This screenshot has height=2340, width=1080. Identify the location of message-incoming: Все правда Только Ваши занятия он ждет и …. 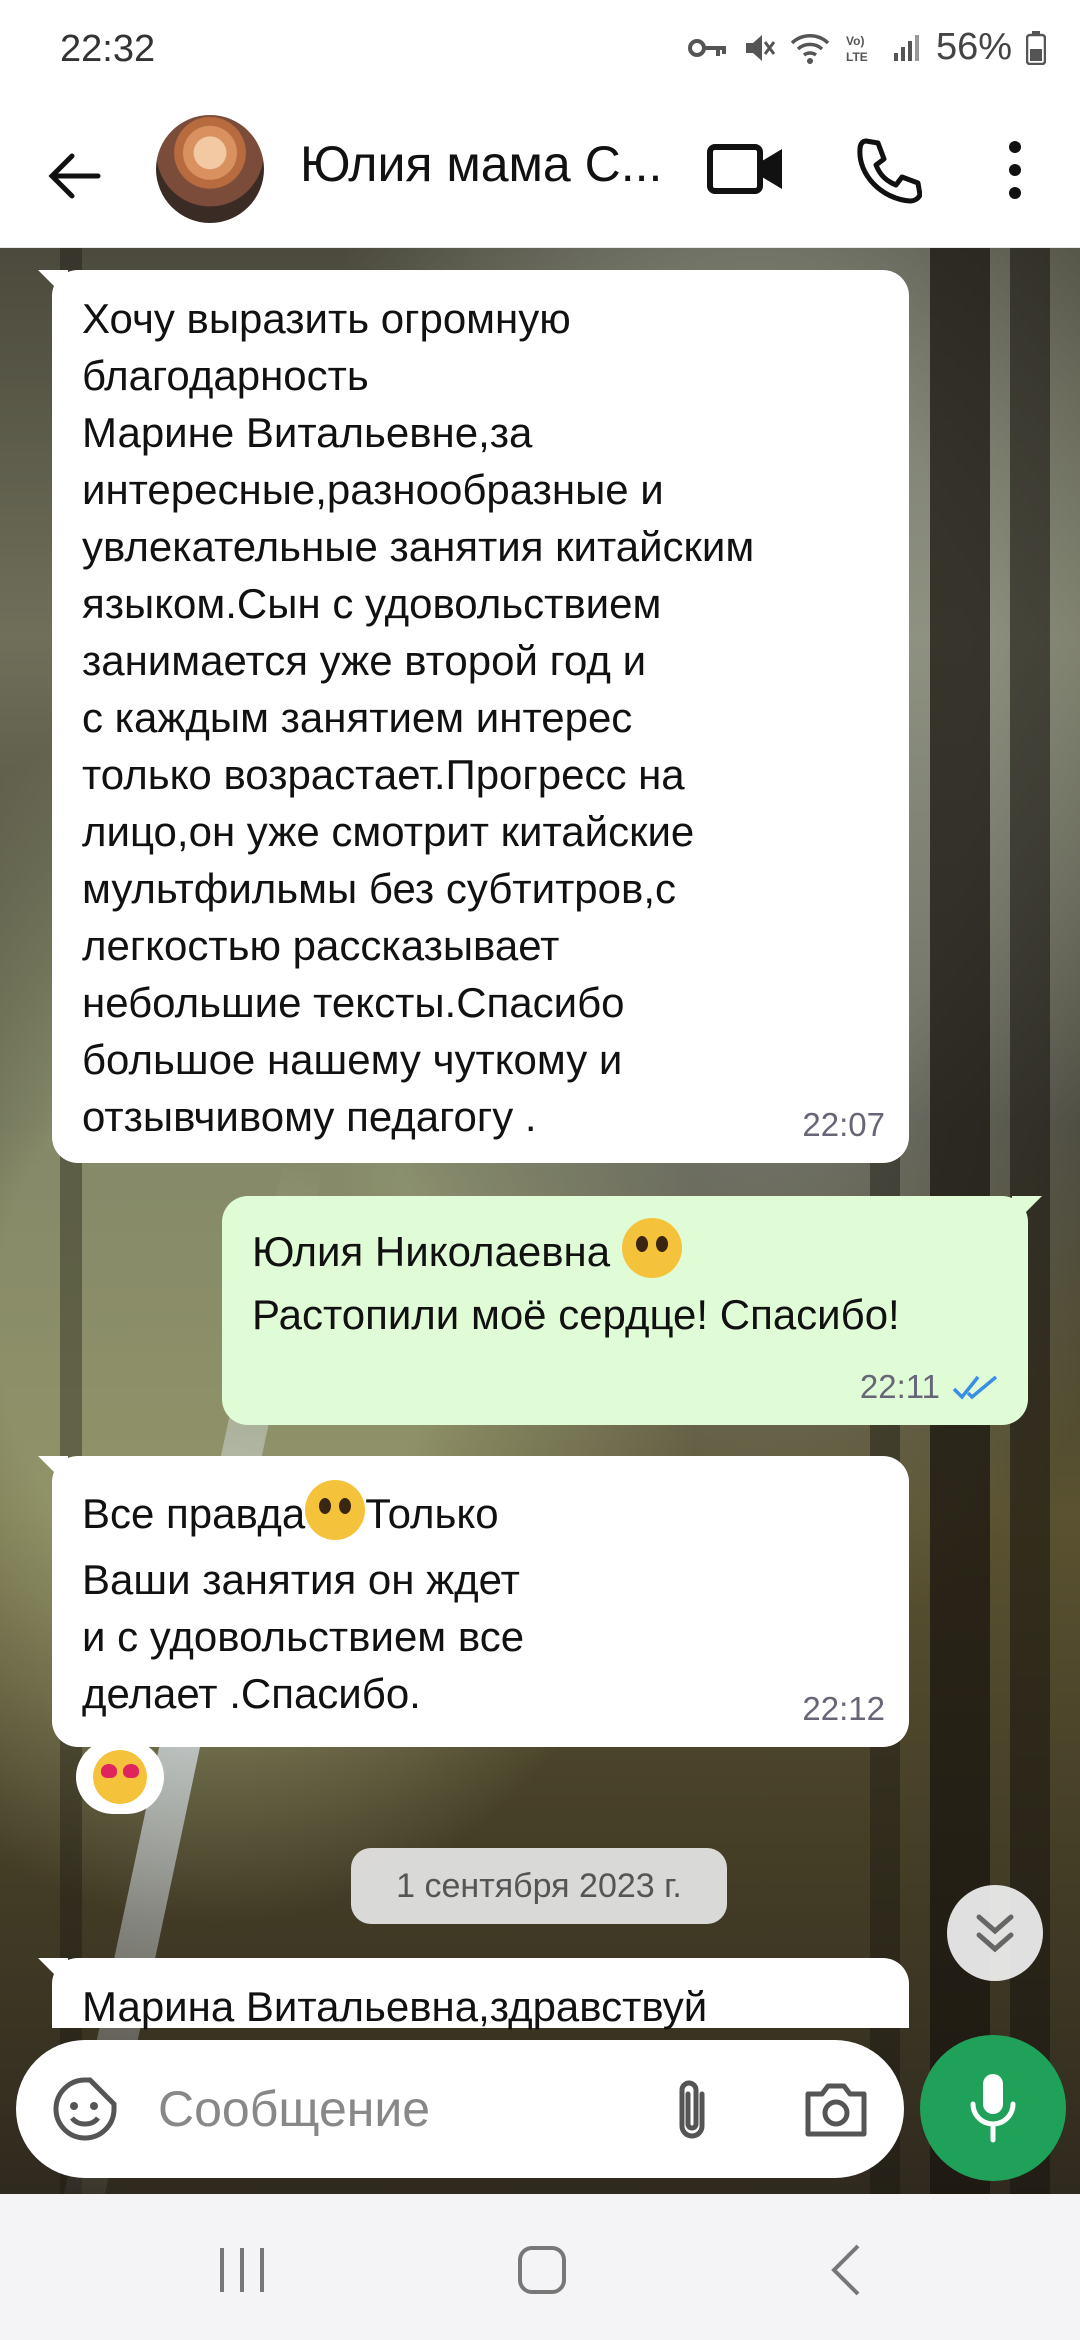
(473, 1601).